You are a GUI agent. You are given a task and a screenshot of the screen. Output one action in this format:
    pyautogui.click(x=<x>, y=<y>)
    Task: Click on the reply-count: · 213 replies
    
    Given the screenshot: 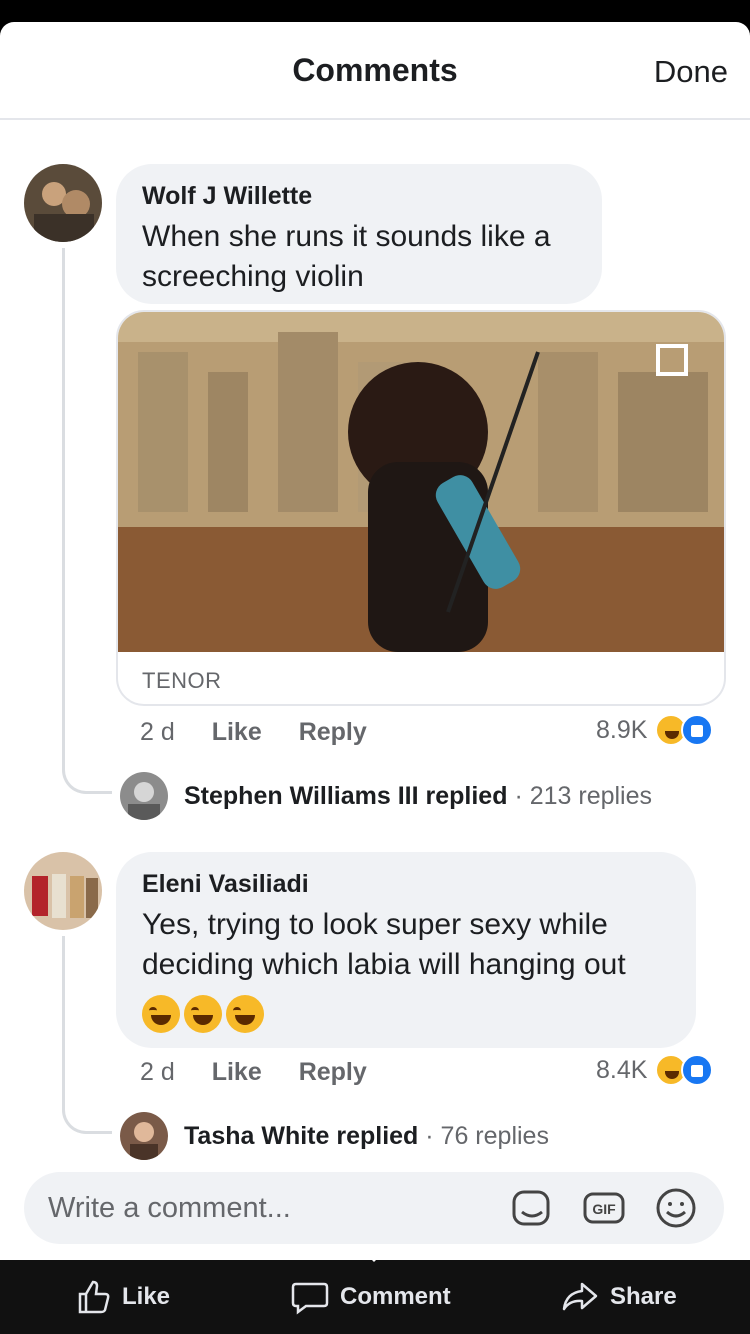 What is the action you would take?
    pyautogui.click(x=583, y=796)
    